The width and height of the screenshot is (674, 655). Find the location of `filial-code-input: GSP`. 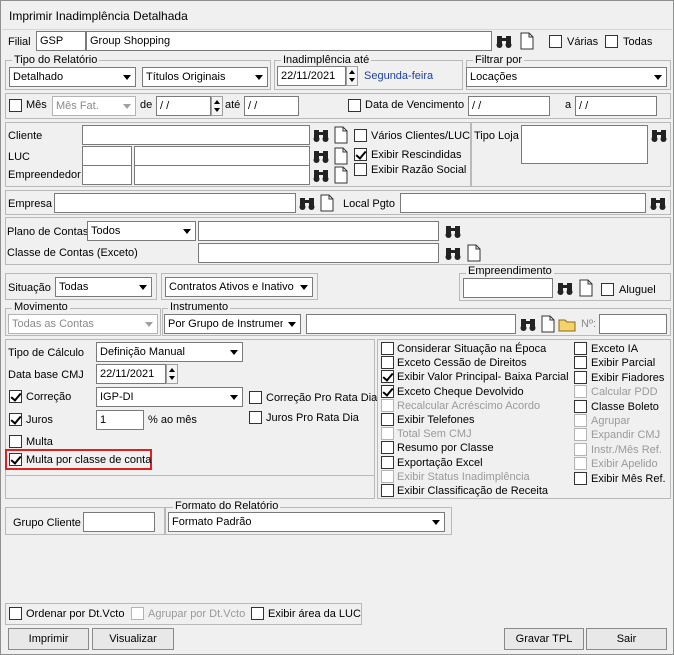

filial-code-input: GSP is located at coordinates (61, 41).